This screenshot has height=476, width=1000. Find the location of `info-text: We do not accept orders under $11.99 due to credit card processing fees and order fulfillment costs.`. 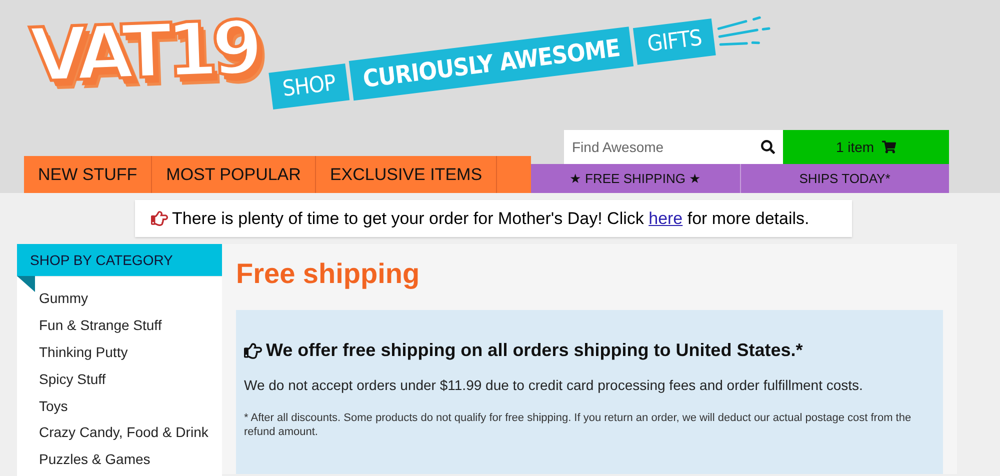

info-text: We do not accept orders under $11.99 due to credit card processing fees and order fulfillment costs. is located at coordinates (554, 385).